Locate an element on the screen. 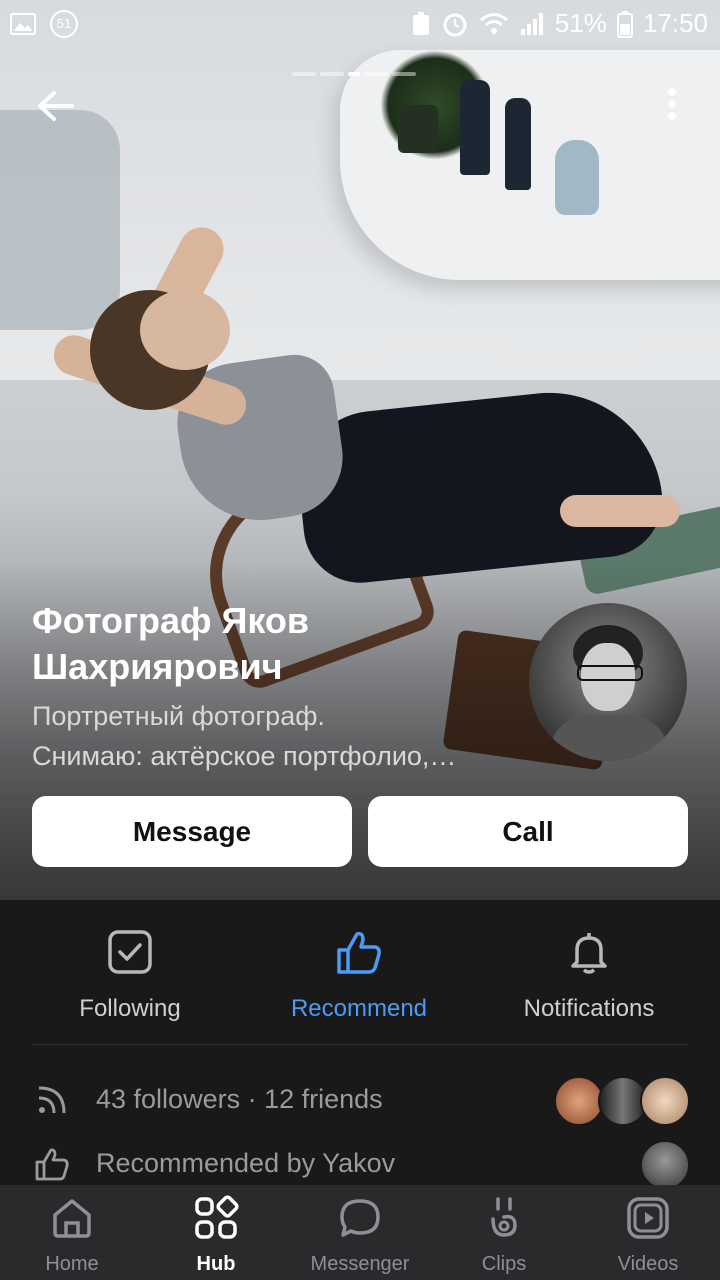  photo-person-foot is located at coordinates (620, 511).